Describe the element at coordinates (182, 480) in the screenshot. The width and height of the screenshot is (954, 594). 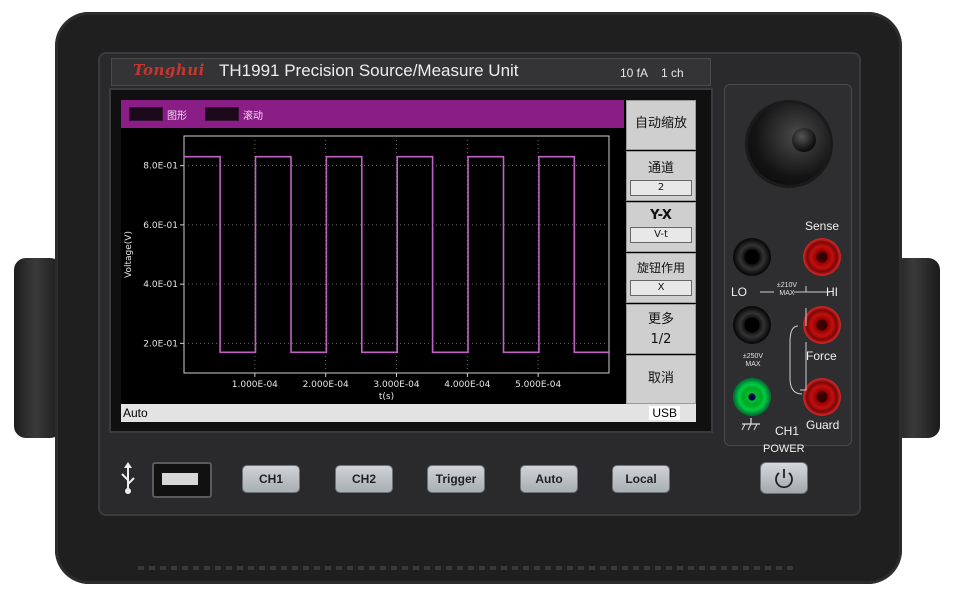
I see `usb-port` at that location.